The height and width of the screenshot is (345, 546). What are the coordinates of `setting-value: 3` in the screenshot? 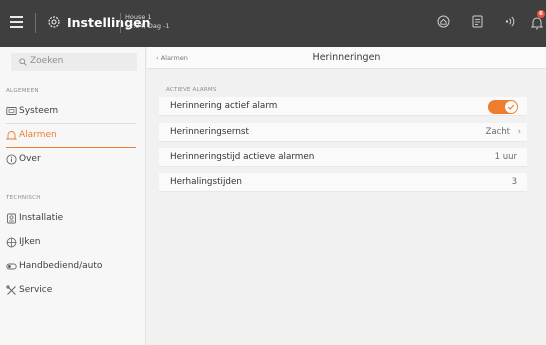 It's located at (514, 182).